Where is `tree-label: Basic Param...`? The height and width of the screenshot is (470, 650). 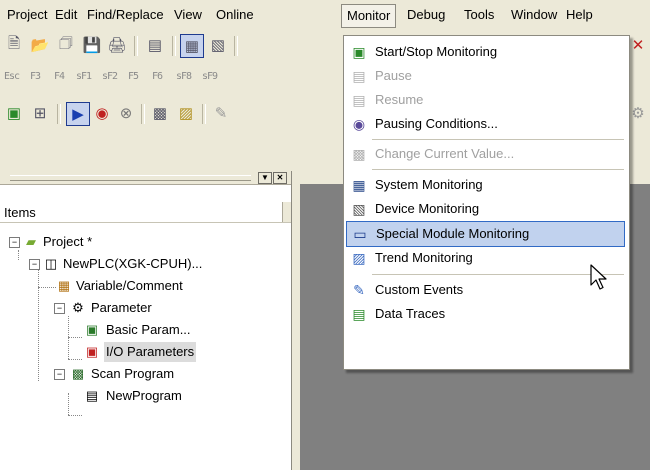
tree-label: Basic Param... is located at coordinates (148, 329).